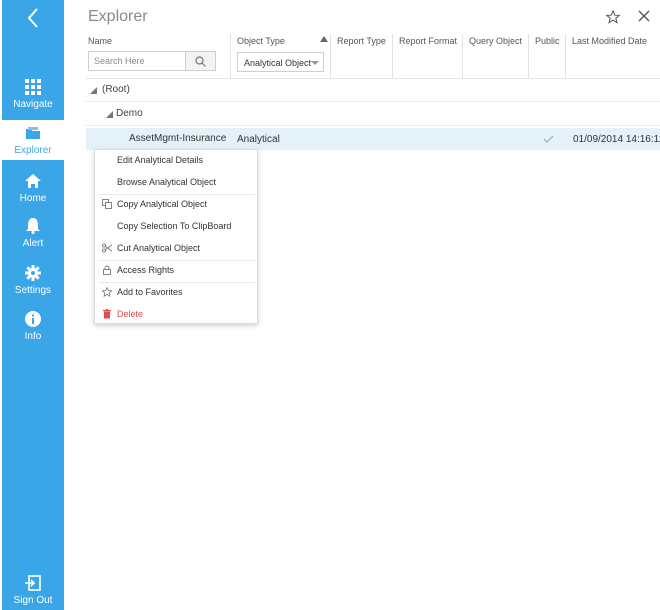  What do you see at coordinates (118, 16) in the screenshot?
I see `page-title: Explorer` at bounding box center [118, 16].